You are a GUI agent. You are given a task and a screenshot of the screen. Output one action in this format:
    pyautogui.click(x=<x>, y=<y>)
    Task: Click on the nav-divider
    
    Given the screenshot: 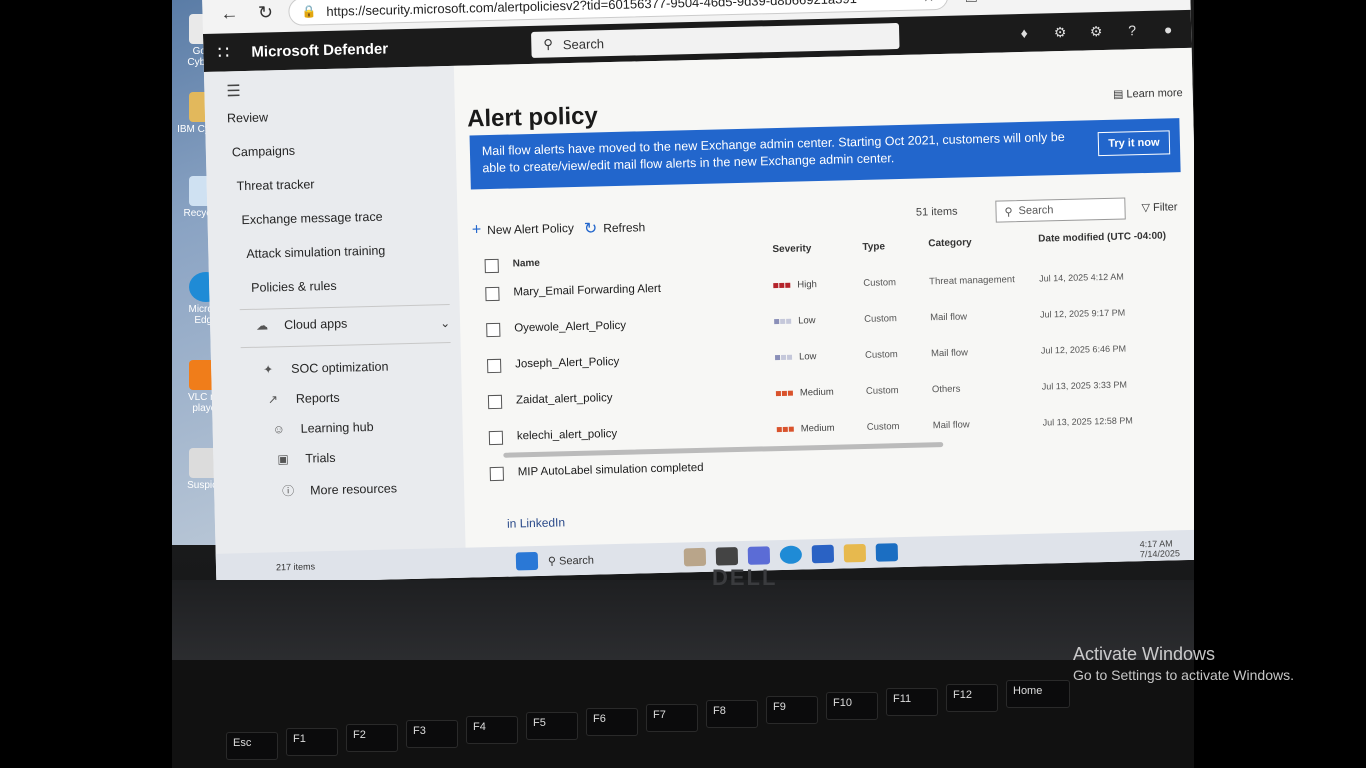 What is the action you would take?
    pyautogui.click(x=345, y=345)
    